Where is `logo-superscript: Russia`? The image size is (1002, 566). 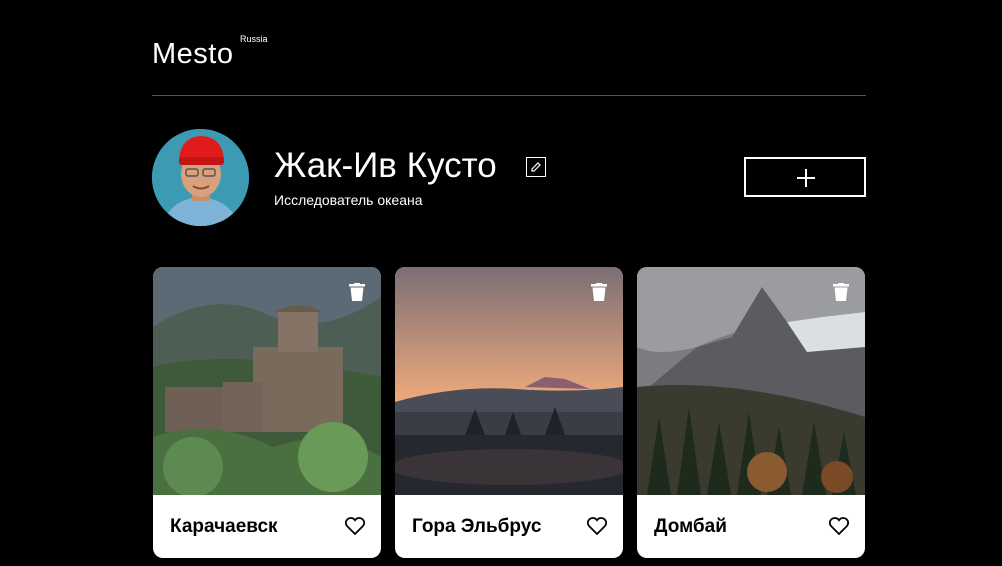
logo-superscript: Russia is located at coordinates (254, 39).